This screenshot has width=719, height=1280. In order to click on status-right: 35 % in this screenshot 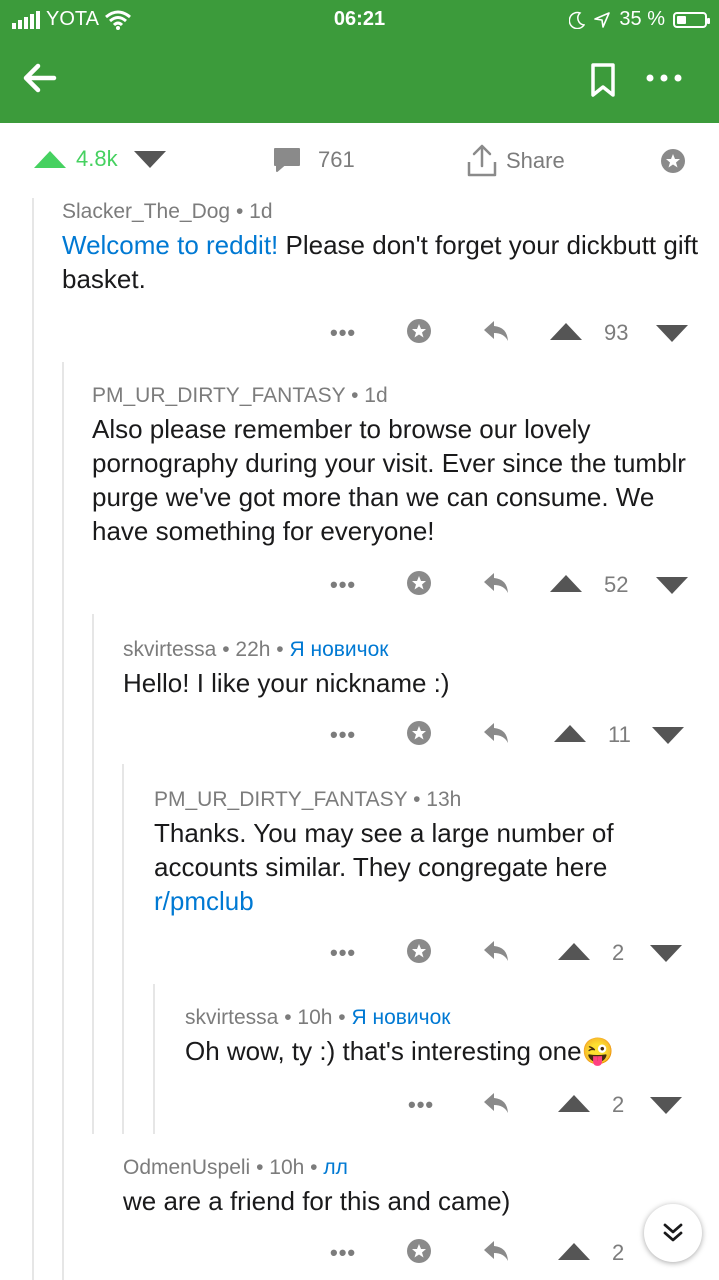, I will do `click(639, 19)`.